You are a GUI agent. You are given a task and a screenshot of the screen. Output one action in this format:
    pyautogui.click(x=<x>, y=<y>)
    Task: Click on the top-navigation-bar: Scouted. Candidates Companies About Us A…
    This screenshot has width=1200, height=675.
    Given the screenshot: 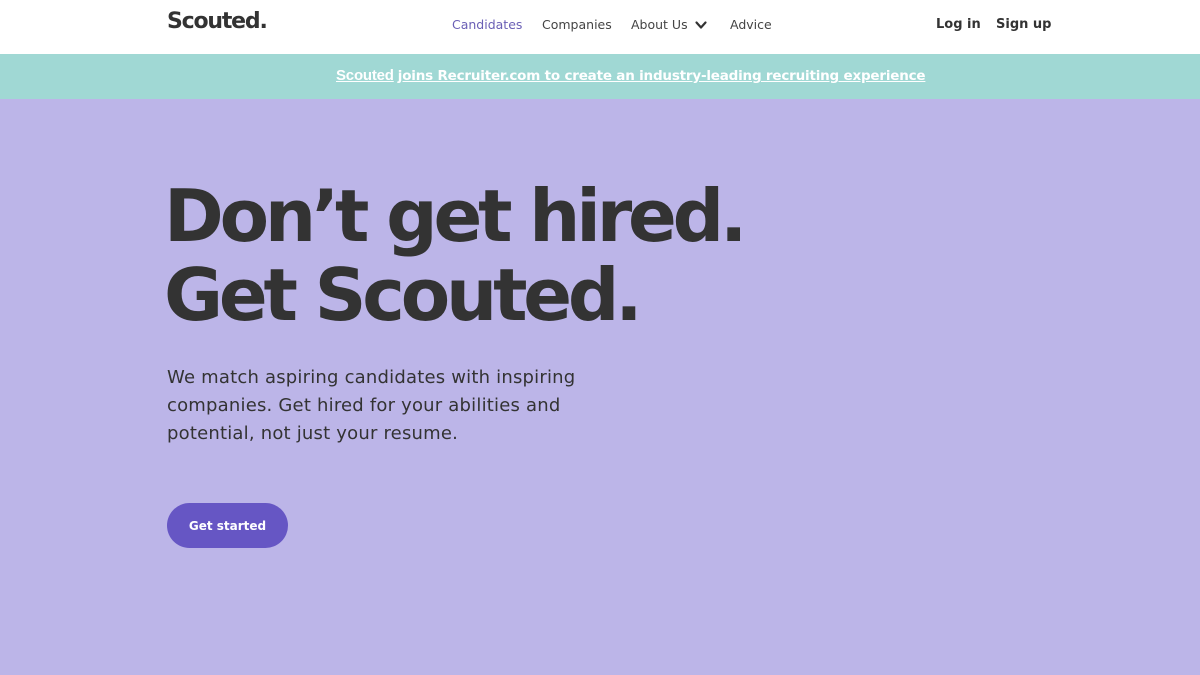 What is the action you would take?
    pyautogui.click(x=600, y=27)
    